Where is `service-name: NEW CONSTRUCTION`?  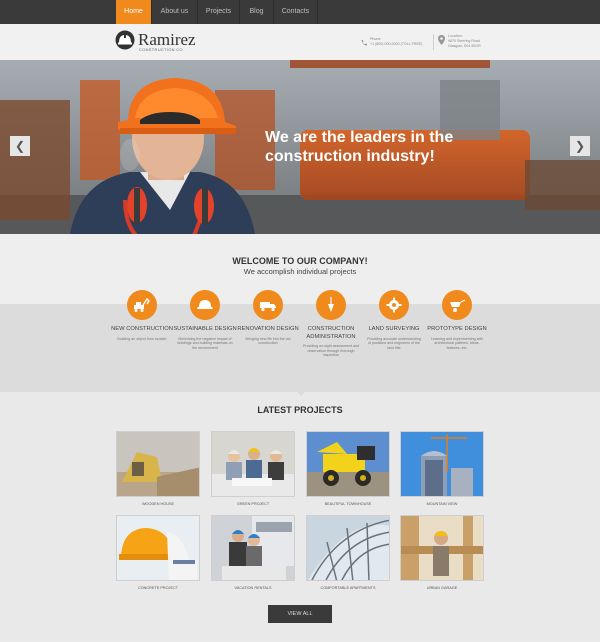
service-name: NEW CONSTRUCTION is located at coordinates (142, 329).